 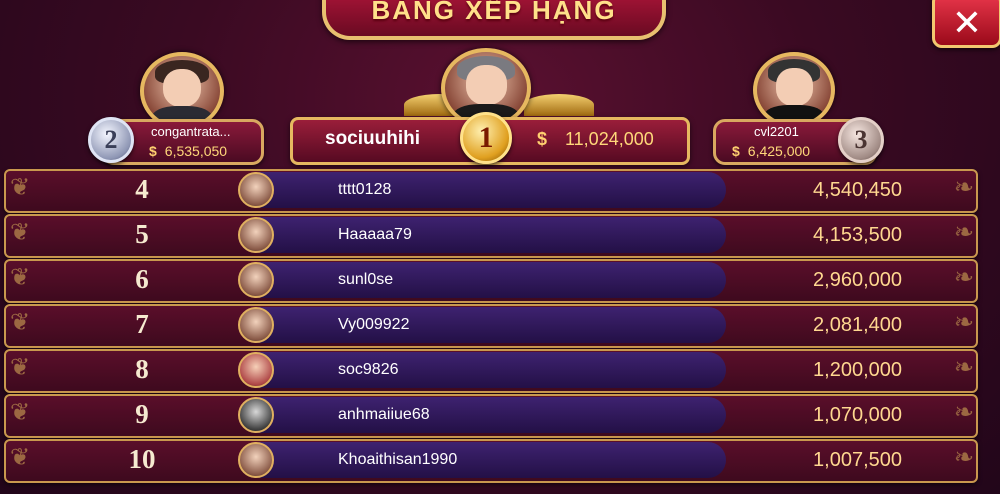 I want to click on row-score: 2,081,400, so click(x=857, y=325).